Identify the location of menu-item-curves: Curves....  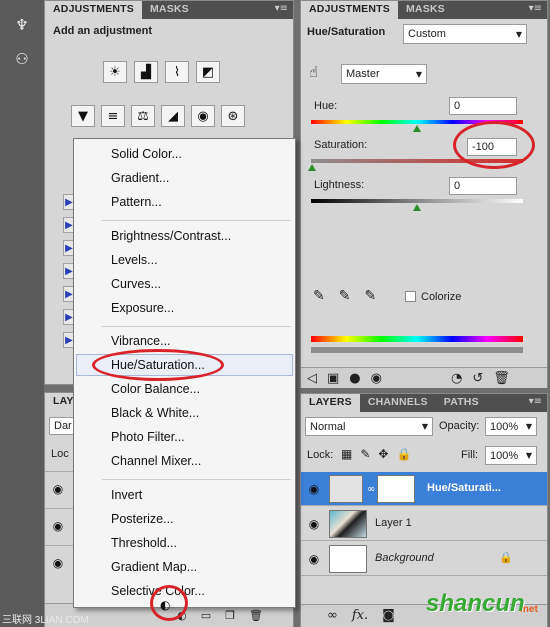
(136, 284).